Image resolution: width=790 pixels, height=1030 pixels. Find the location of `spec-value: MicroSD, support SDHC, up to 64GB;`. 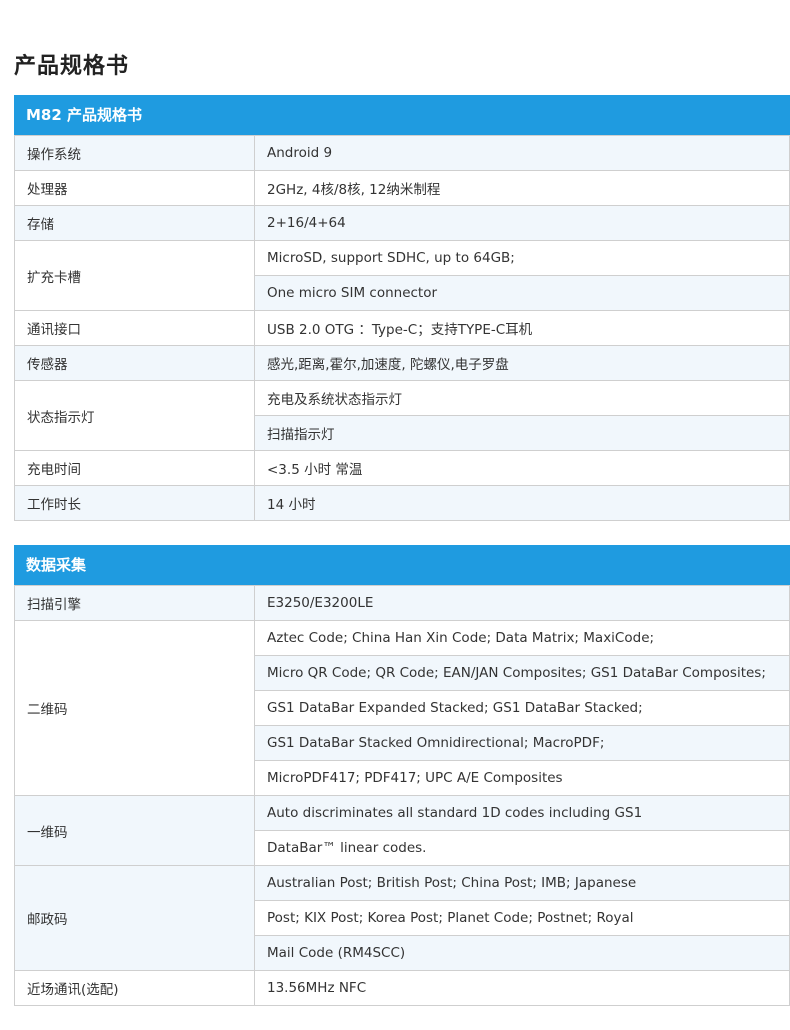

spec-value: MicroSD, support SDHC, up to 64GB; is located at coordinates (522, 258).